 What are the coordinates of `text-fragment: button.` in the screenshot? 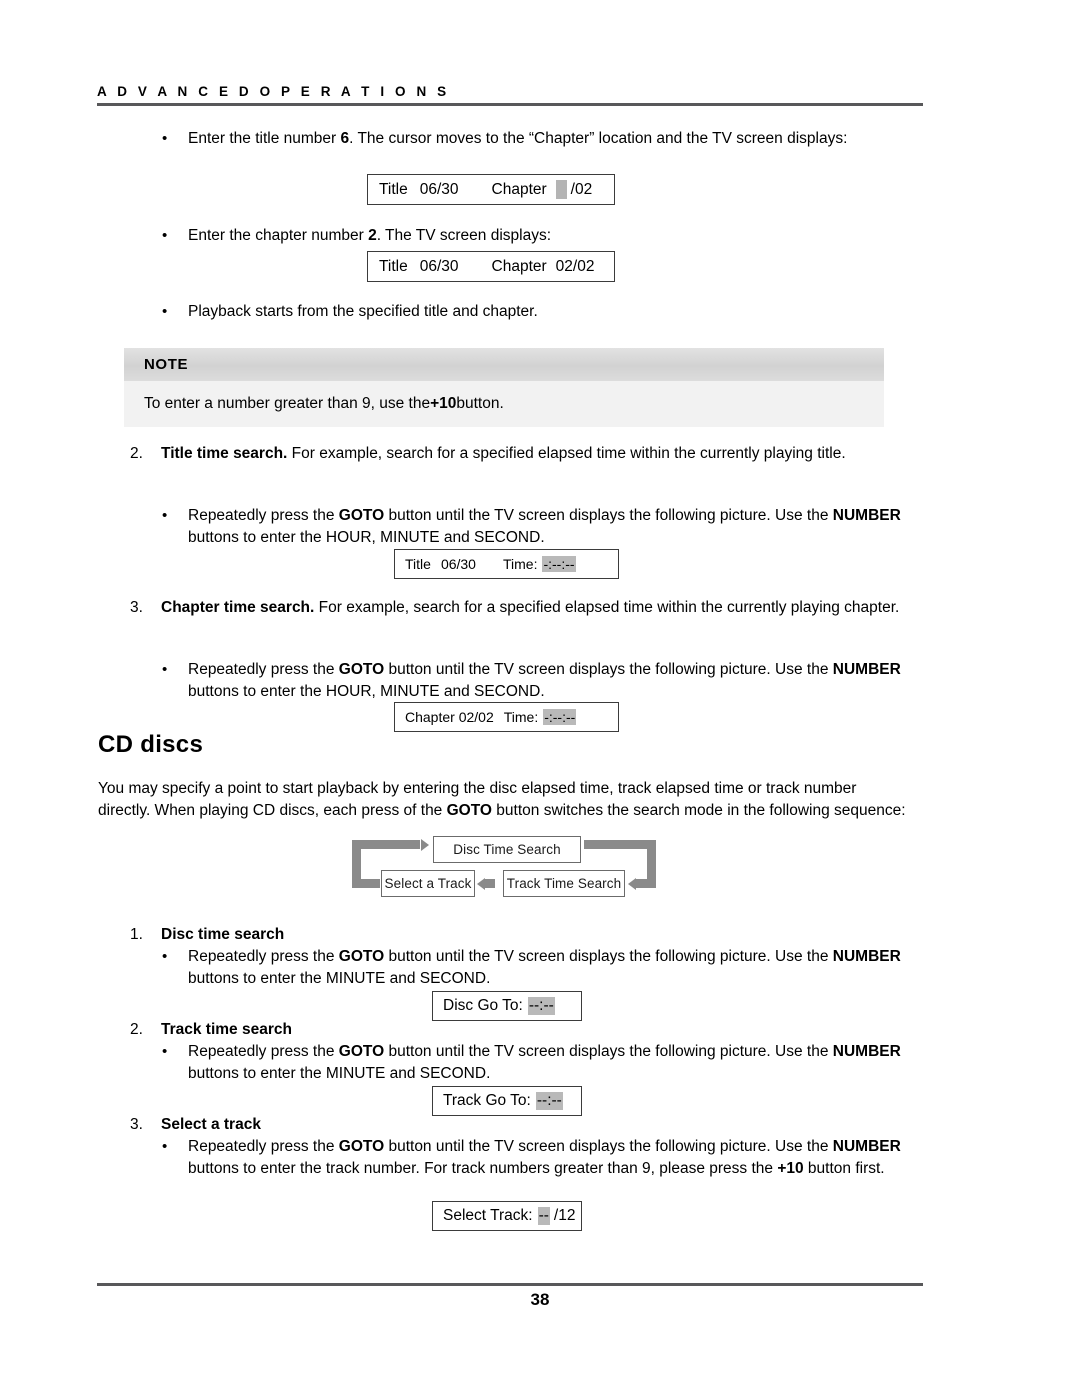 It's located at (480, 403).